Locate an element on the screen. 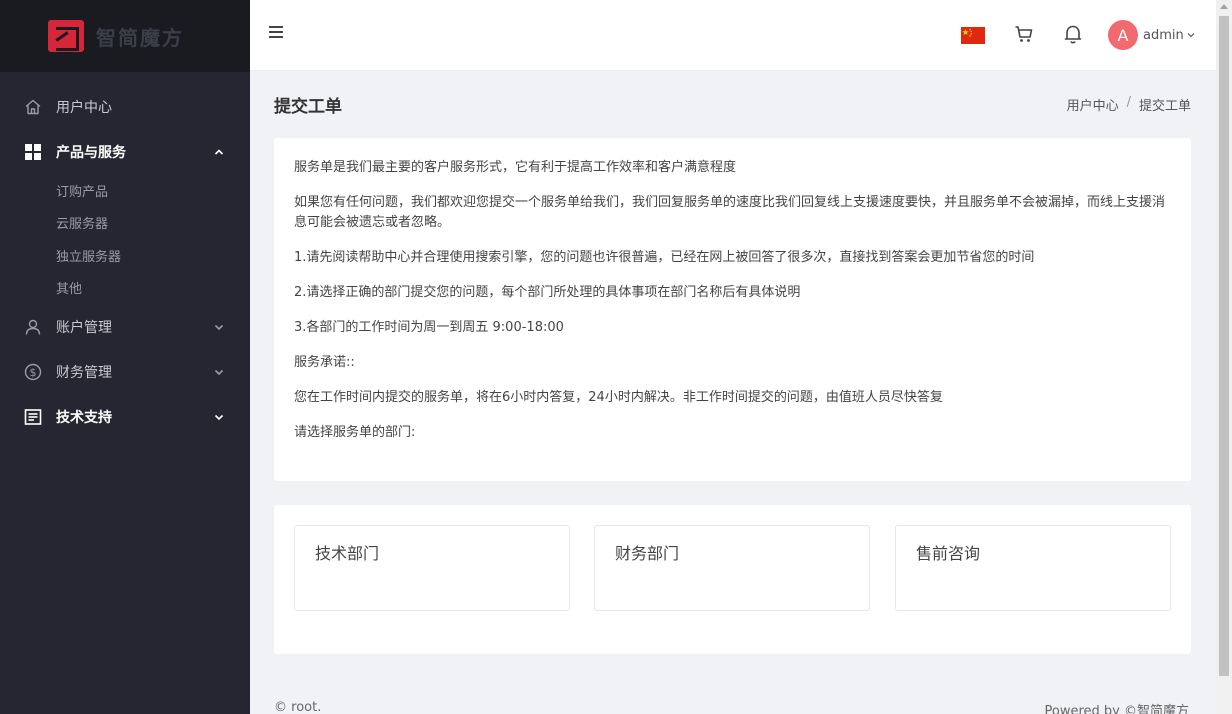  sidebar-item-products: 产品与服务 is located at coordinates (125, 151).